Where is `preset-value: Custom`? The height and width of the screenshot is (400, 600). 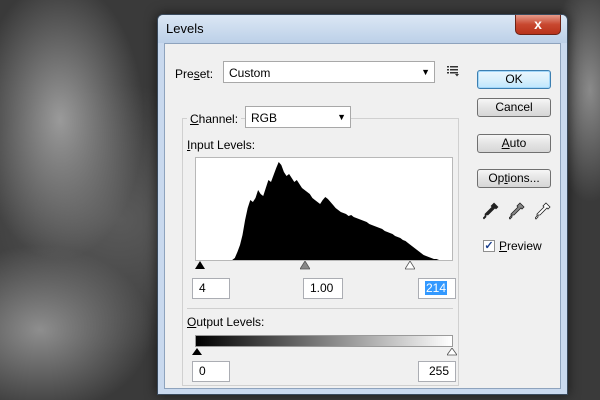 preset-value: Custom is located at coordinates (250, 73).